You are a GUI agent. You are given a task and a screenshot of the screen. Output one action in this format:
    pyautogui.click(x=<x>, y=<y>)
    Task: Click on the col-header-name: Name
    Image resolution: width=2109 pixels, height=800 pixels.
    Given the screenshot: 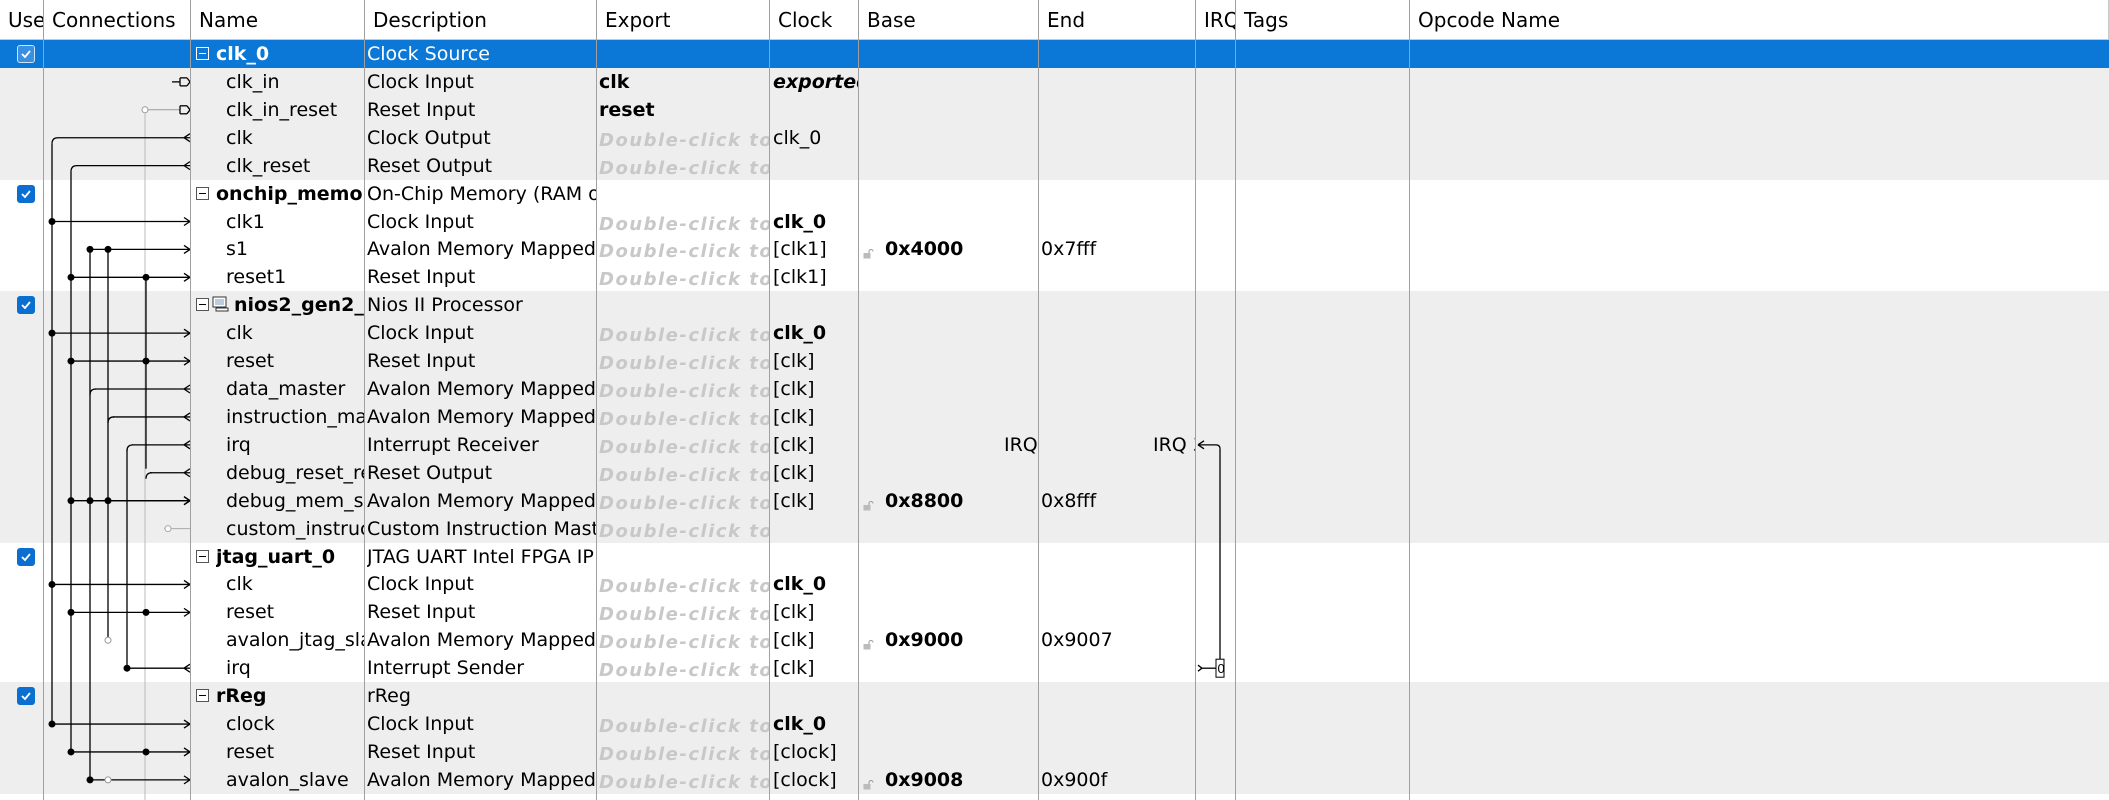 What is the action you would take?
    pyautogui.click(x=278, y=20)
    